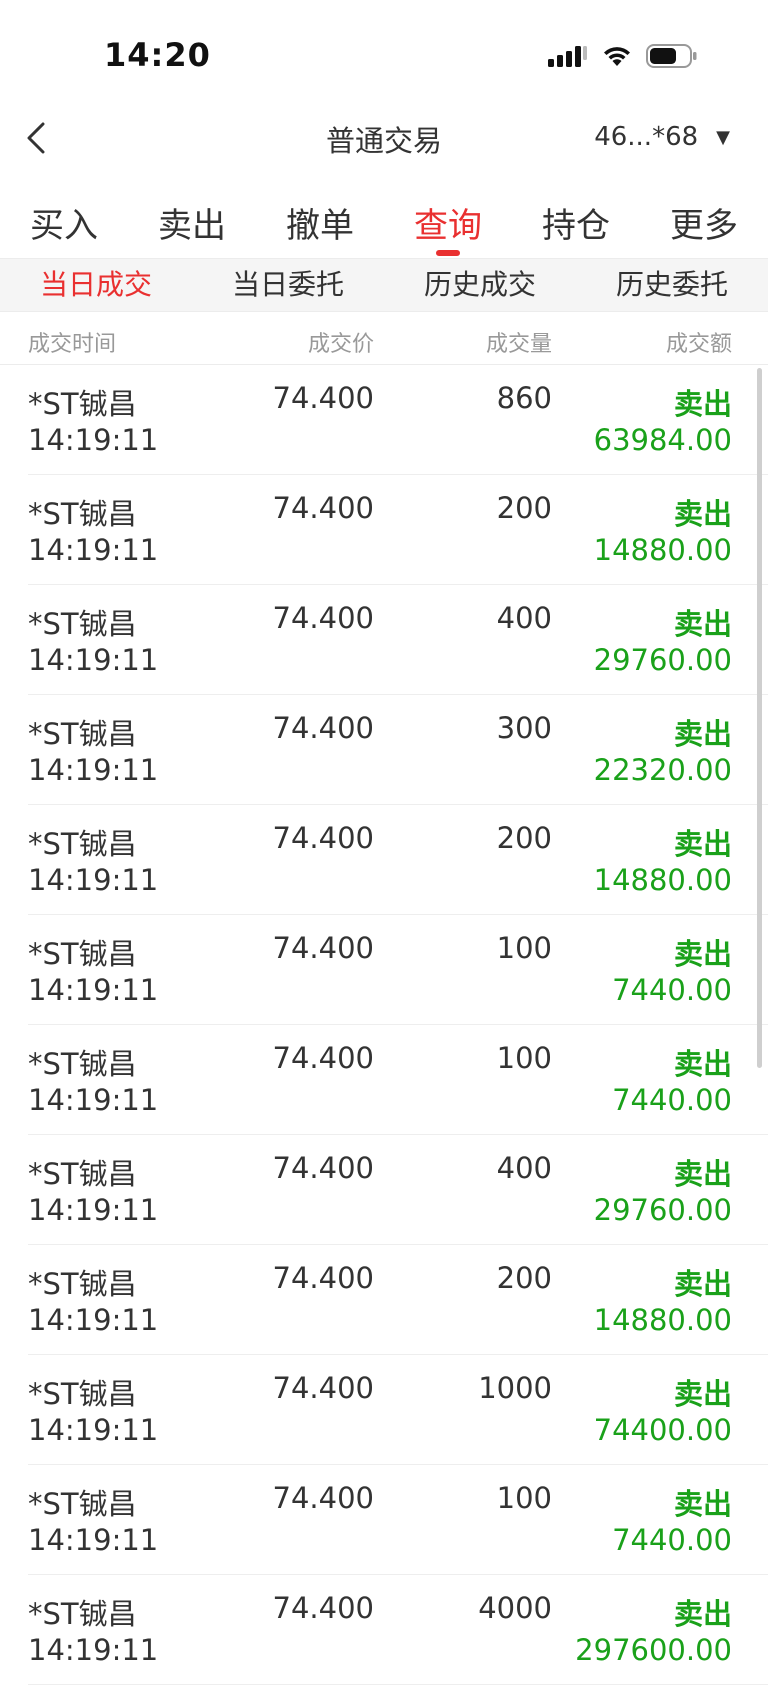  I want to click on battery-icon, so click(671, 56).